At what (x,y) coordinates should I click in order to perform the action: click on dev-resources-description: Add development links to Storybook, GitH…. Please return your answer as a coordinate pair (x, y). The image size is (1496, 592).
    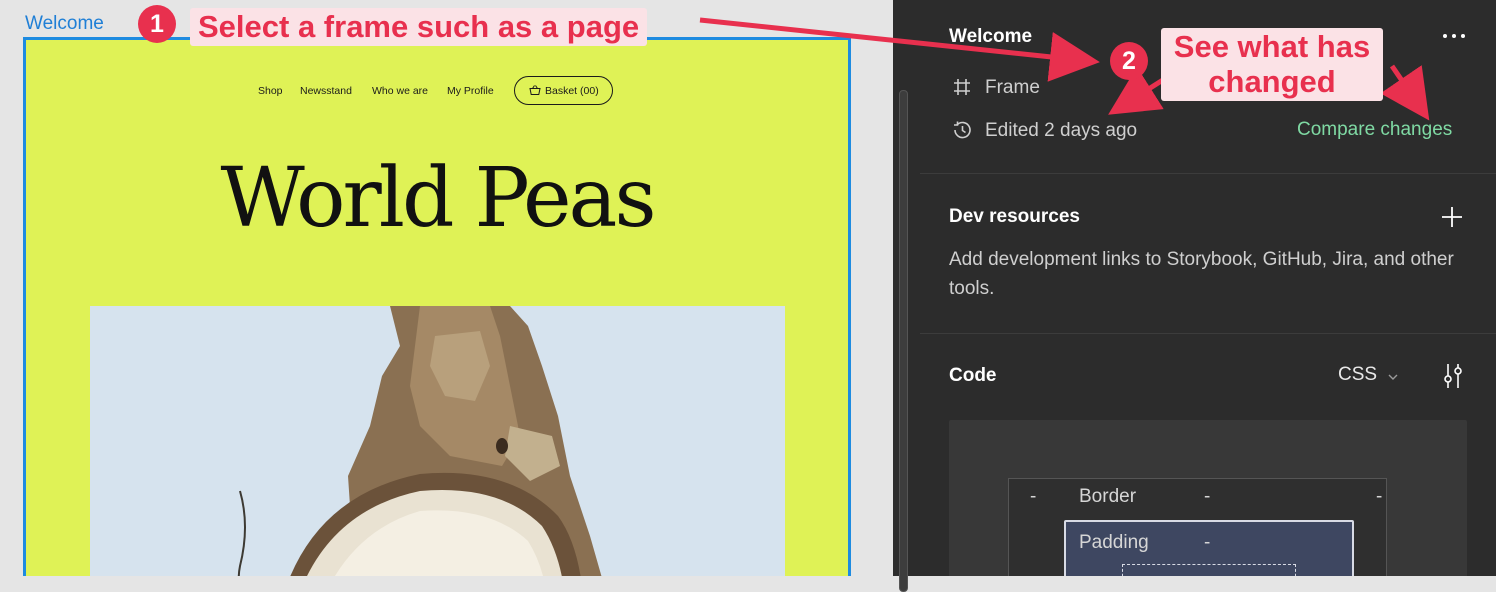
    Looking at the image, I should click on (1201, 274).